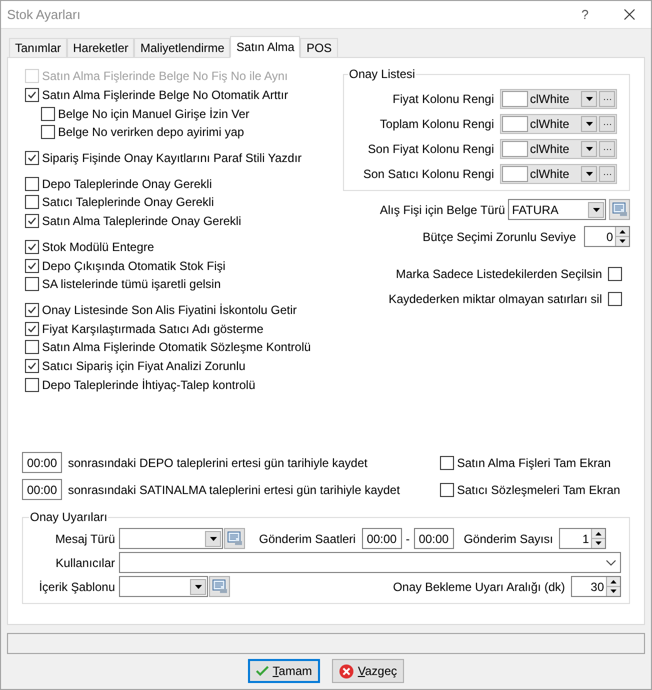  I want to click on checkbox-label: Satın Alma Taleplerinde Onay Gerekli, so click(142, 221).